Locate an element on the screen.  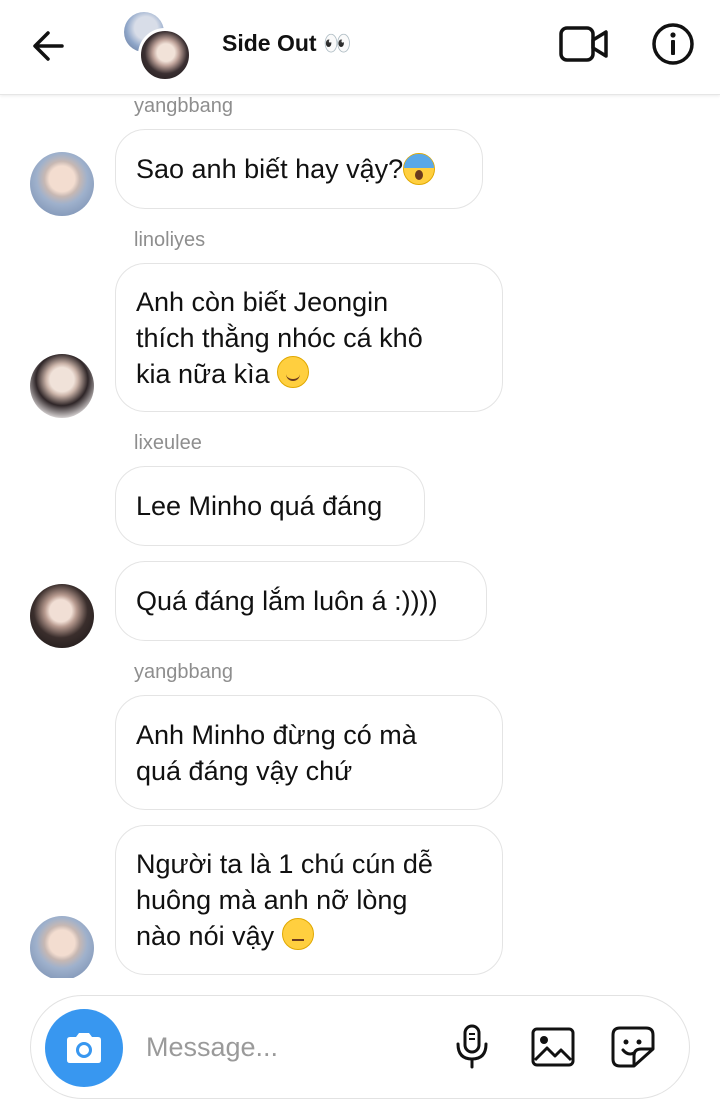
arrow-left-icon is located at coordinates (48, 46).